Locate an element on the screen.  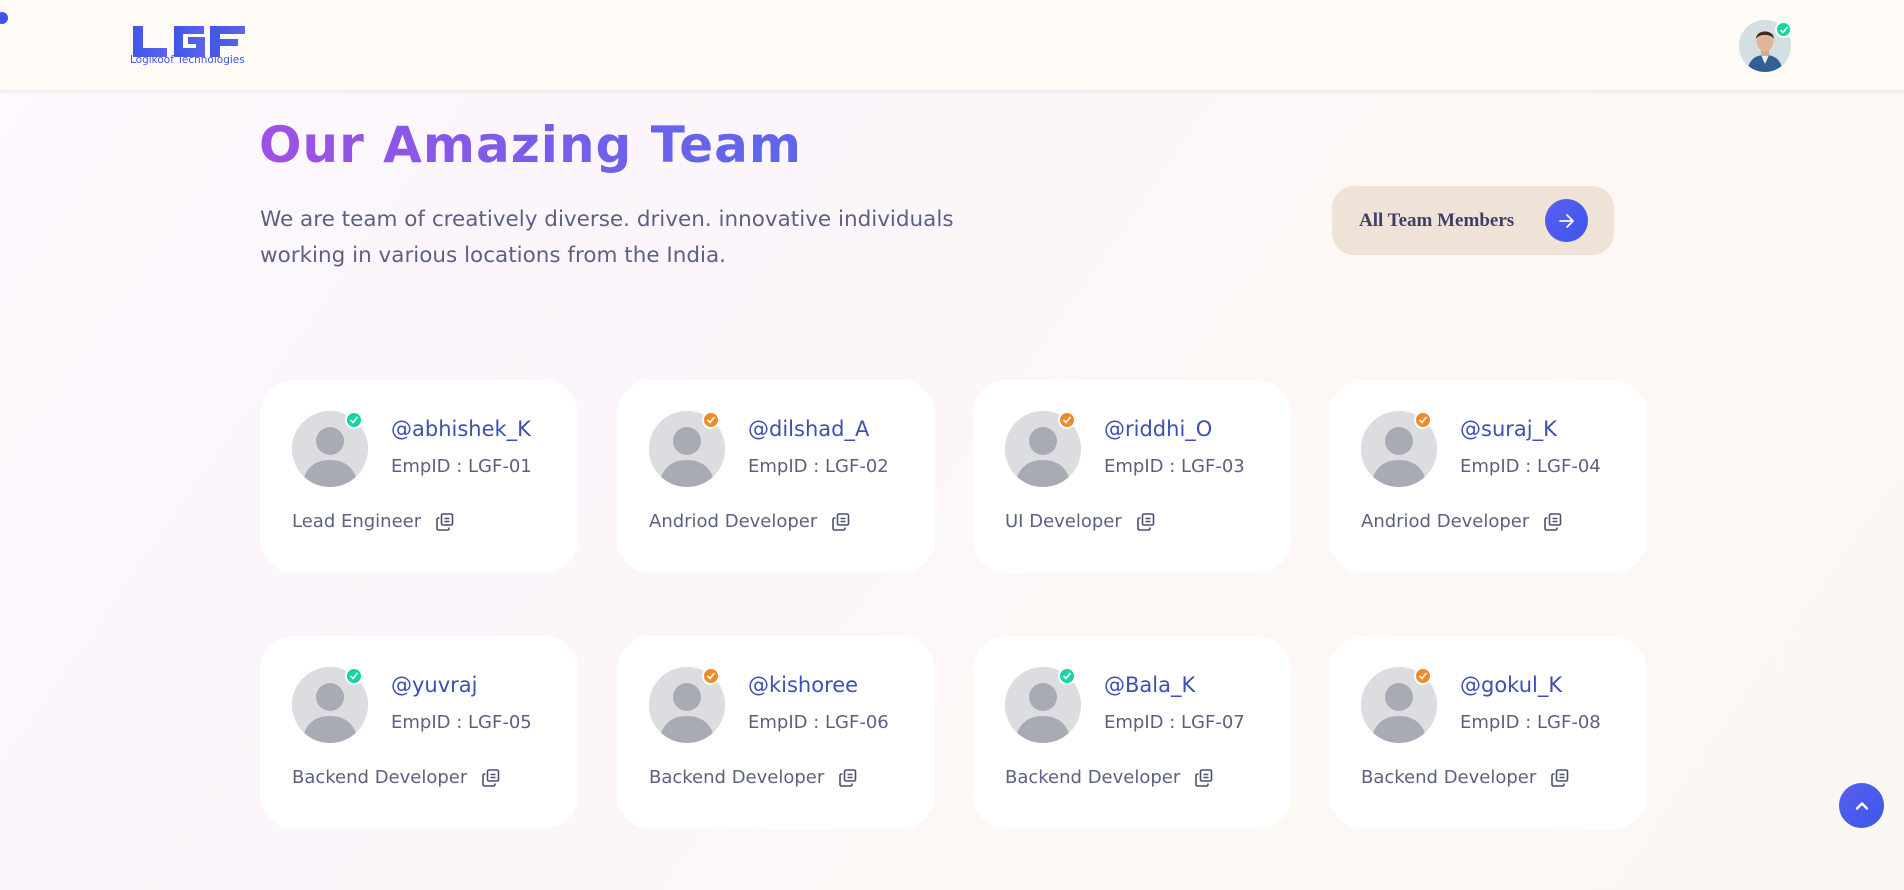
arrow-right-icon is located at coordinates (1566, 220).